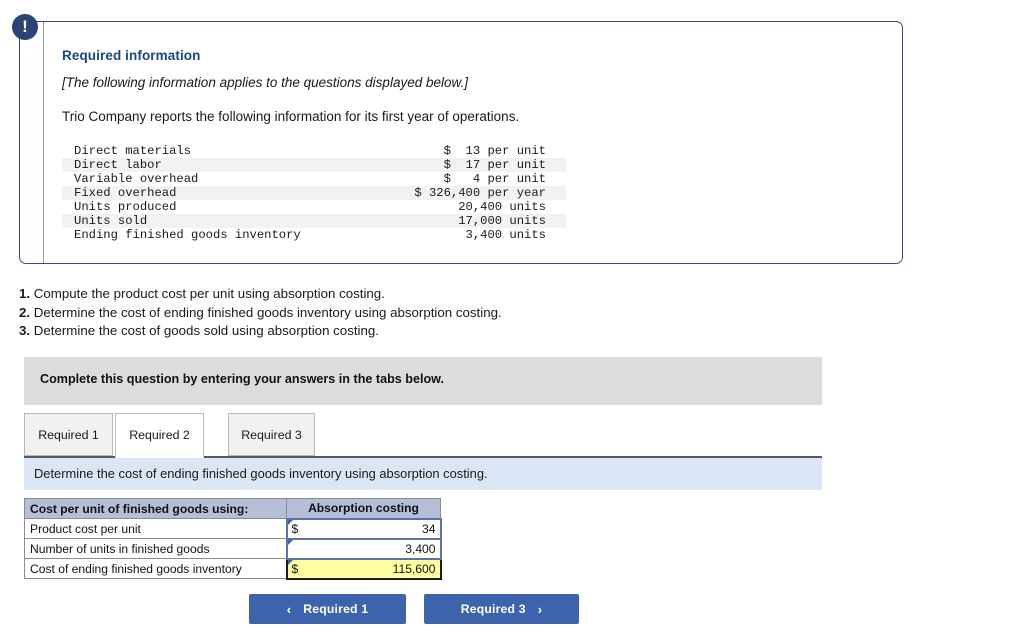 The width and height of the screenshot is (1024, 644). I want to click on answer-input-cell: $34, so click(363, 528).